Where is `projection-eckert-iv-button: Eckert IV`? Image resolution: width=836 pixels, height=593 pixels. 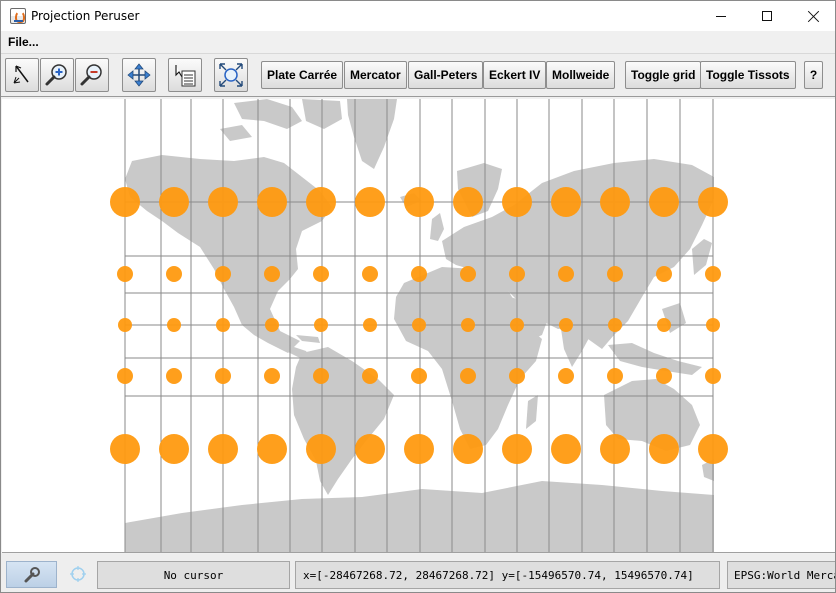 projection-eckert-iv-button: Eckert IV is located at coordinates (515, 75).